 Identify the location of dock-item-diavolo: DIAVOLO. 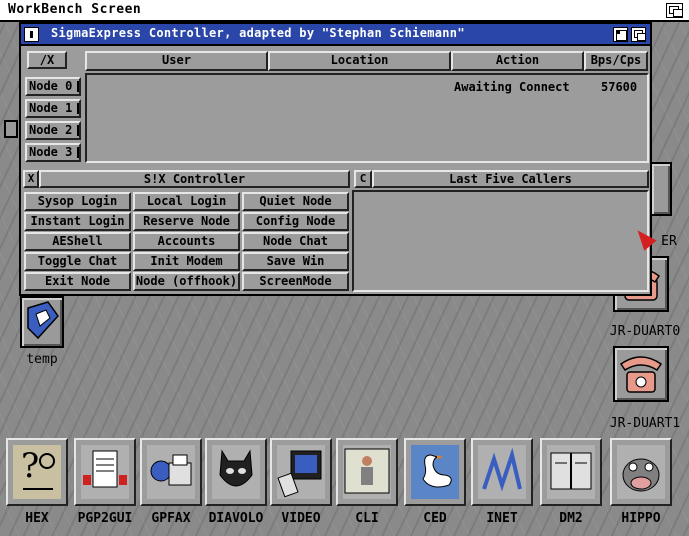
(236, 482).